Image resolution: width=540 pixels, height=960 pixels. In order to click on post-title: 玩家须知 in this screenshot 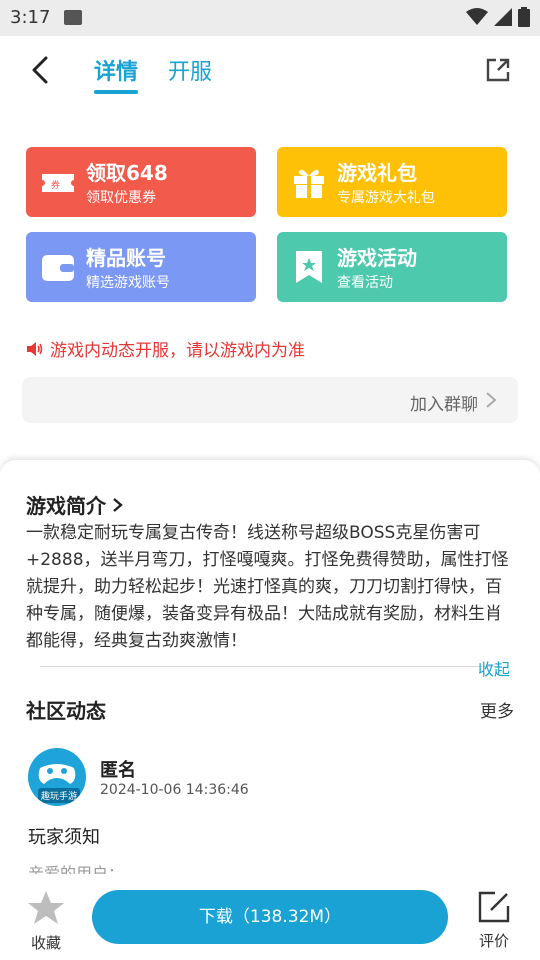, I will do `click(64, 836)`.